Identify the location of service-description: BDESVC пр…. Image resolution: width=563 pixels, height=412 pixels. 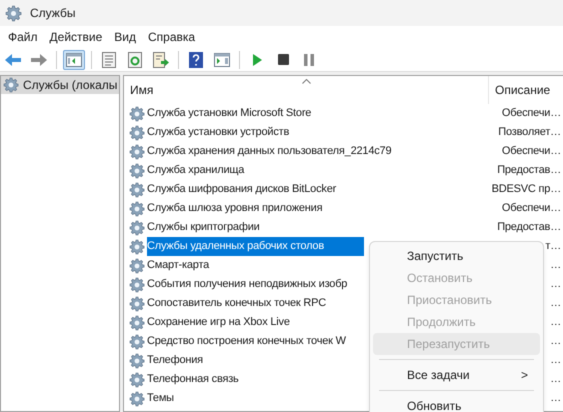
(526, 190).